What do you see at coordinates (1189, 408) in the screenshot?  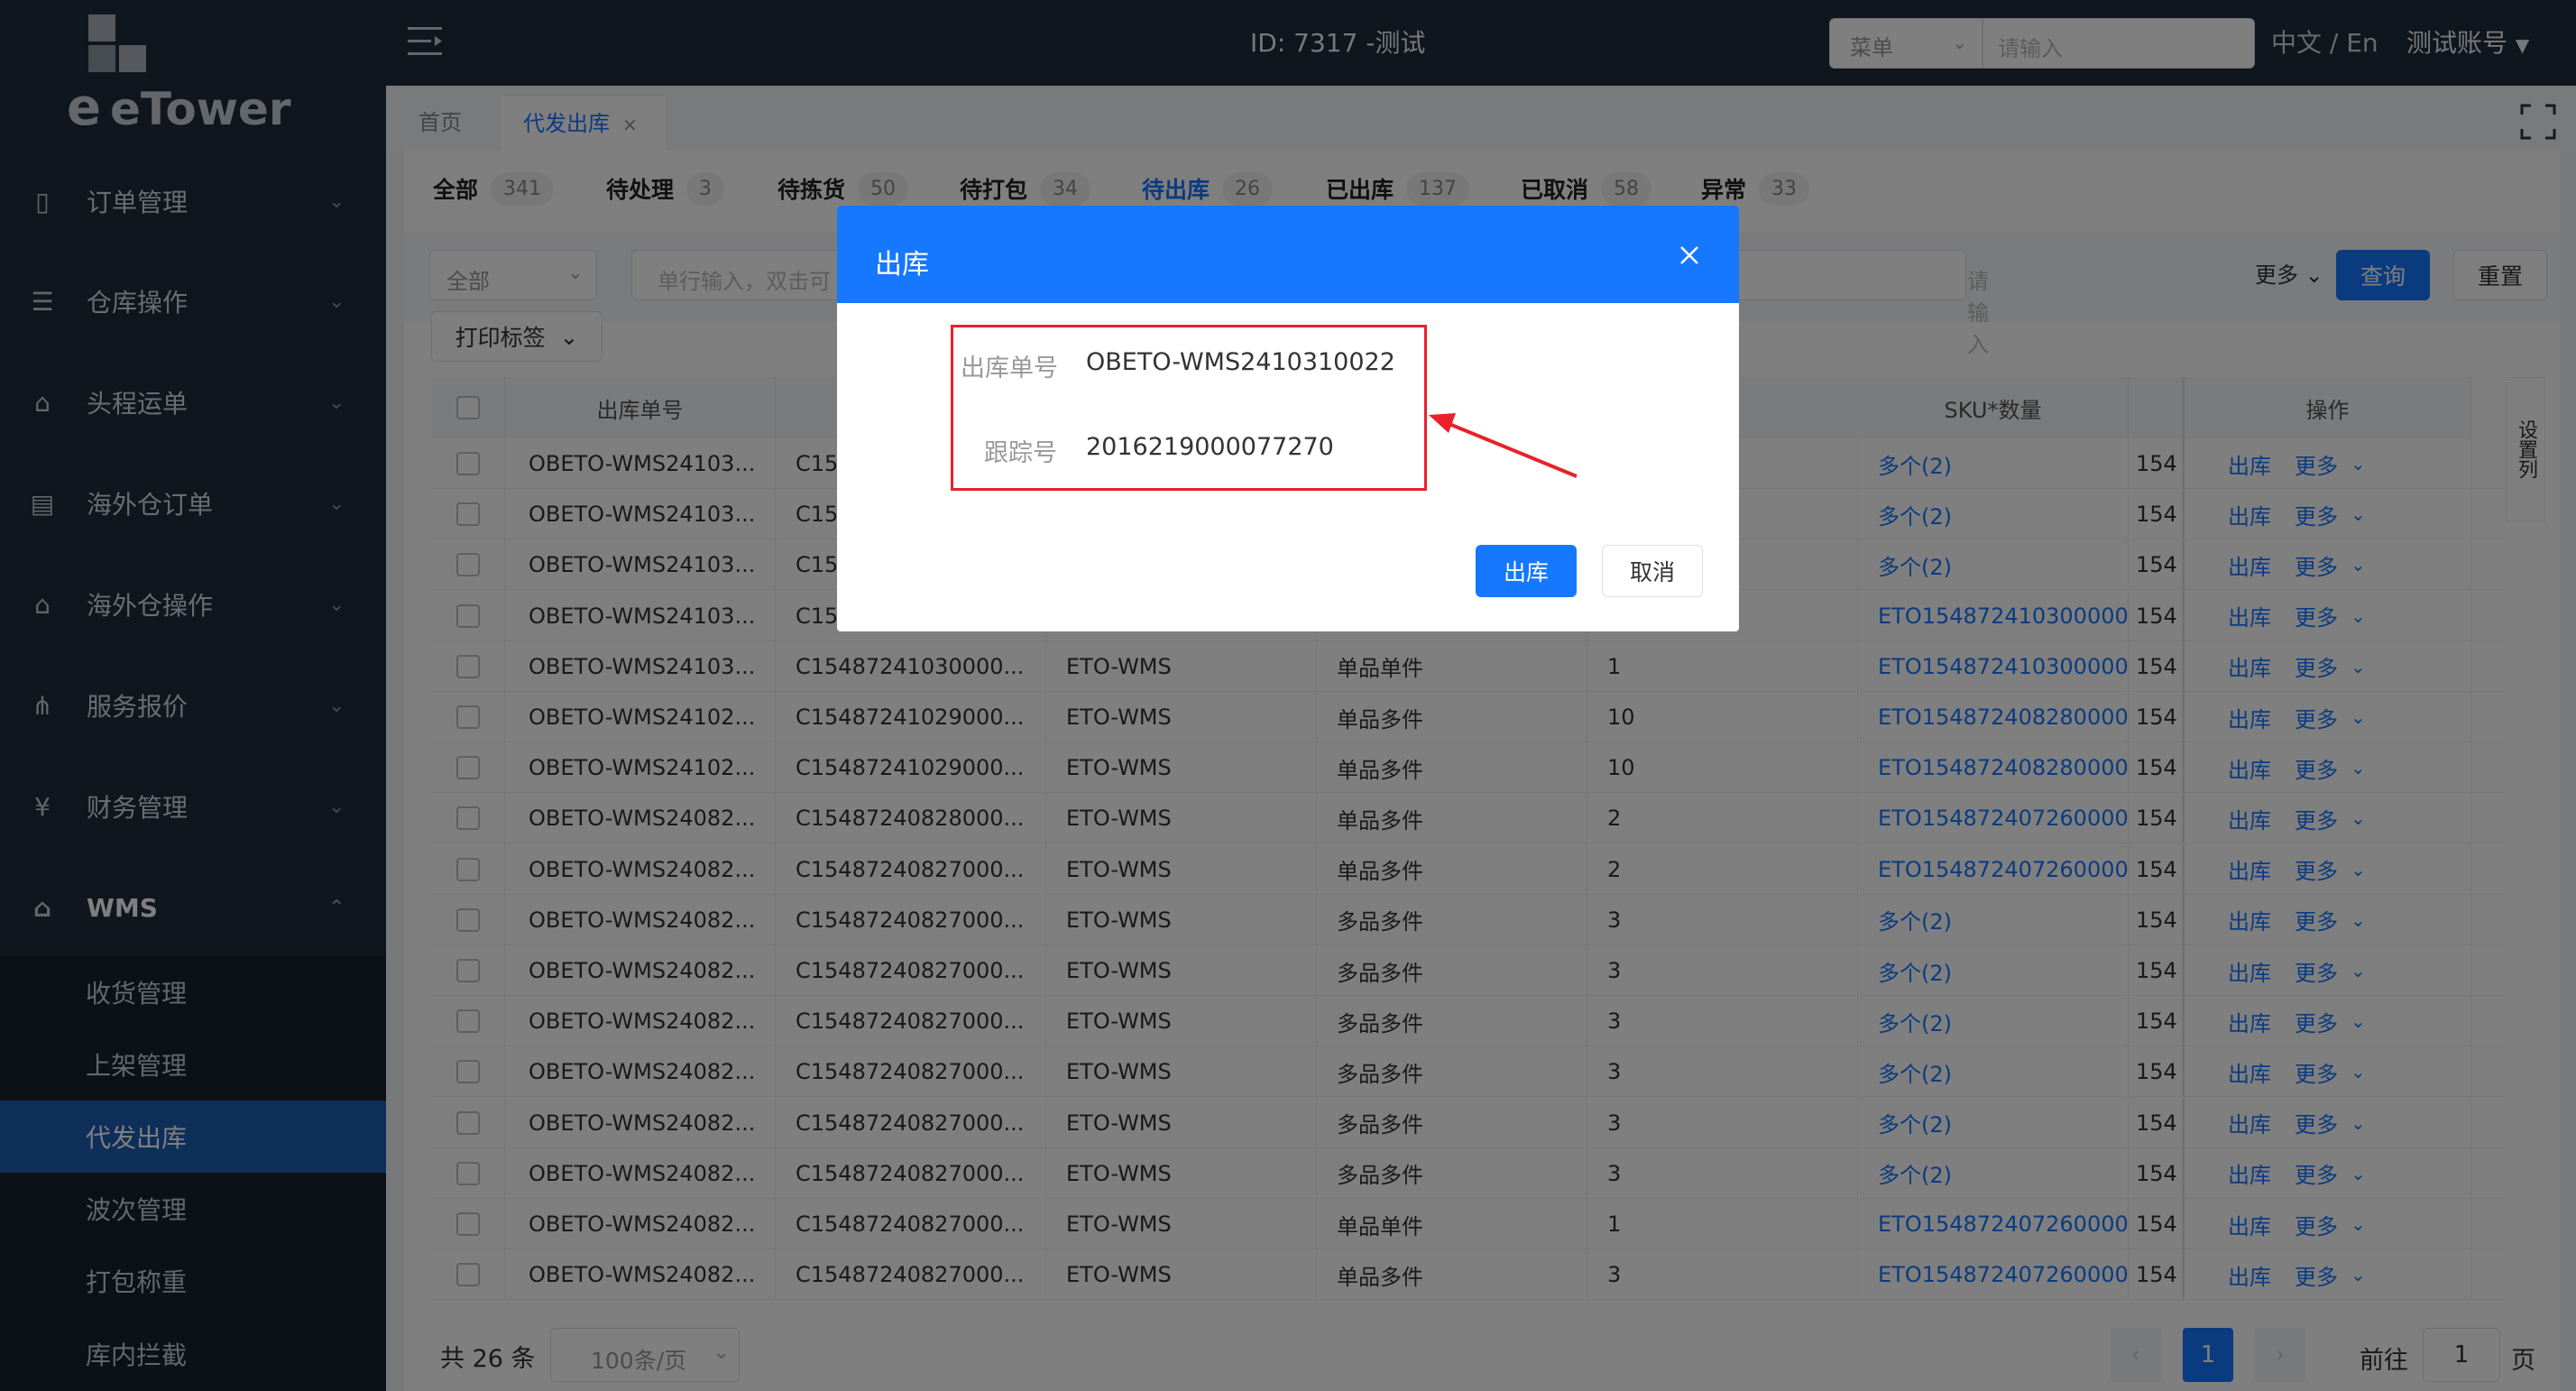 I see `annotation-highlight-box` at bounding box center [1189, 408].